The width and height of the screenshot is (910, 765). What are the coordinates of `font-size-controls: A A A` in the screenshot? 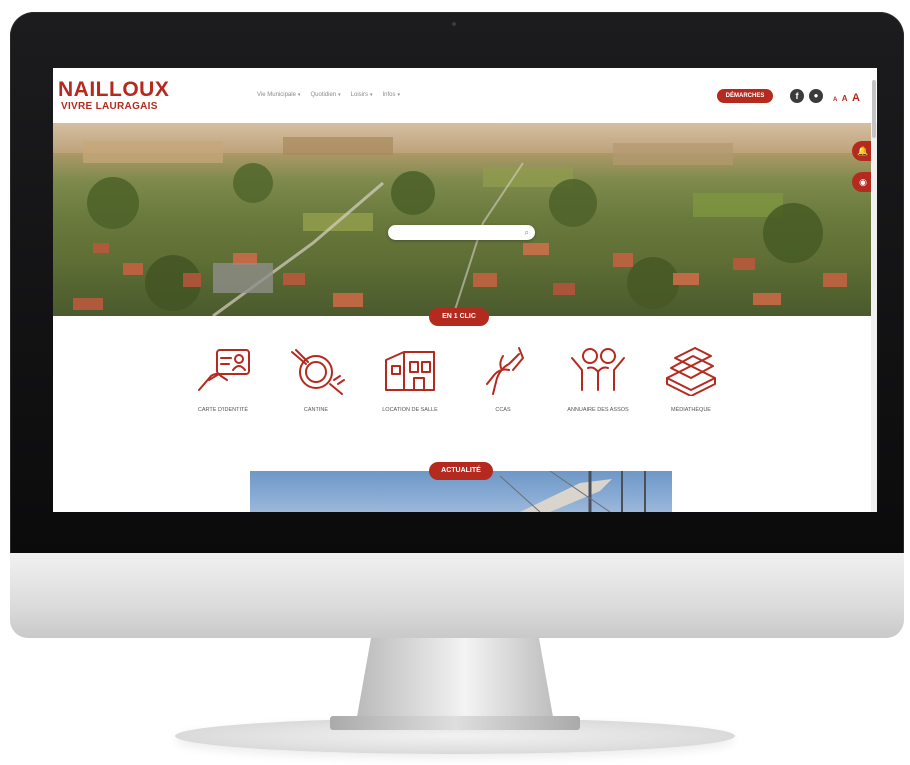 It's located at (846, 97).